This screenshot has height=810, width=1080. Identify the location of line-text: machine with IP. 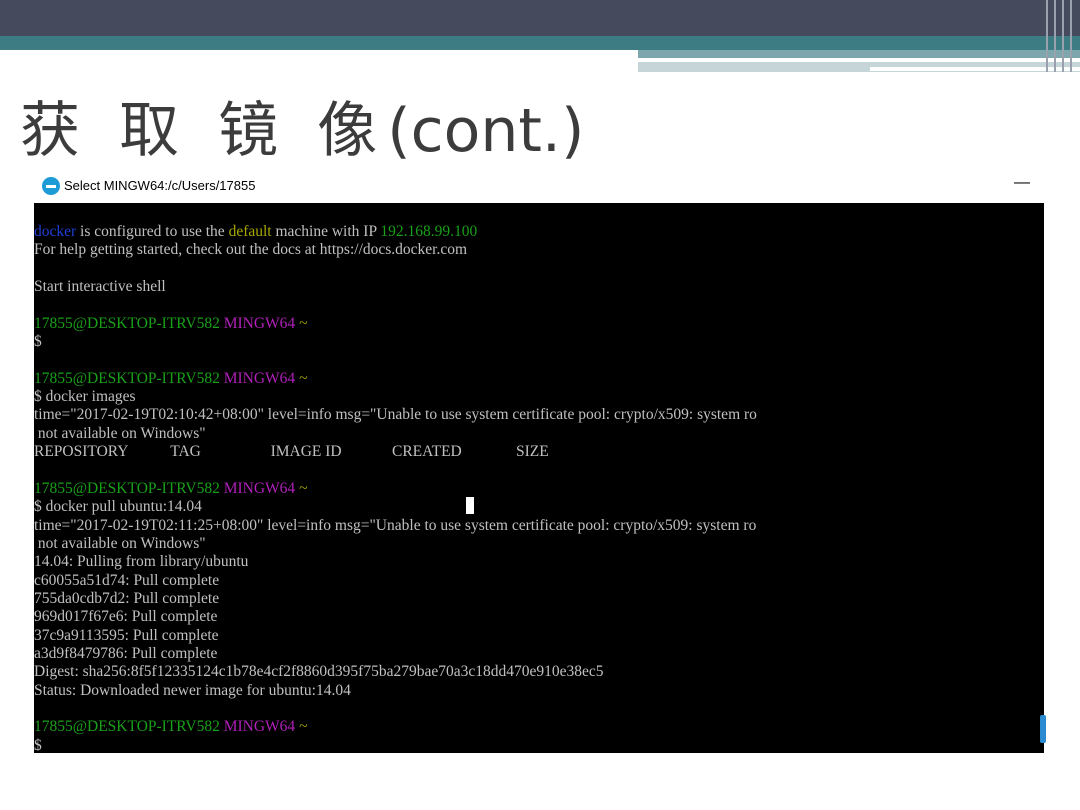
(326, 231).